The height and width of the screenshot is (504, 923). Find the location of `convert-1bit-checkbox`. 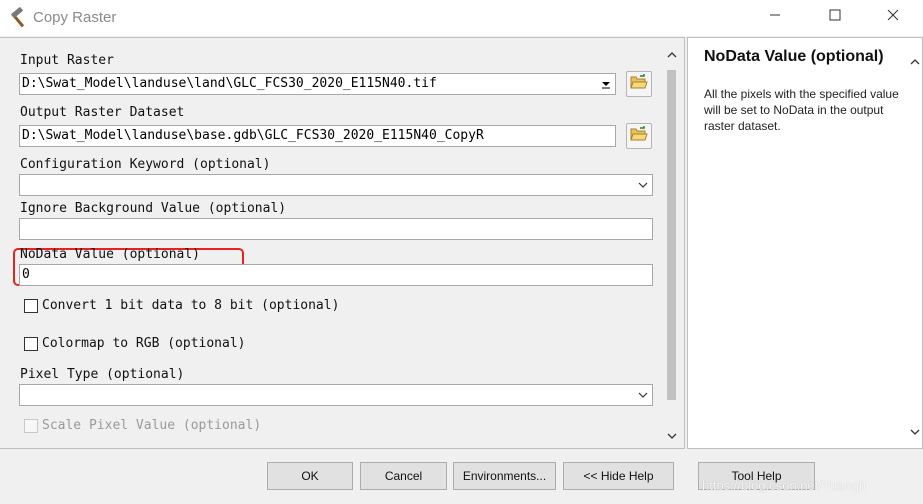

convert-1bit-checkbox is located at coordinates (31, 306).